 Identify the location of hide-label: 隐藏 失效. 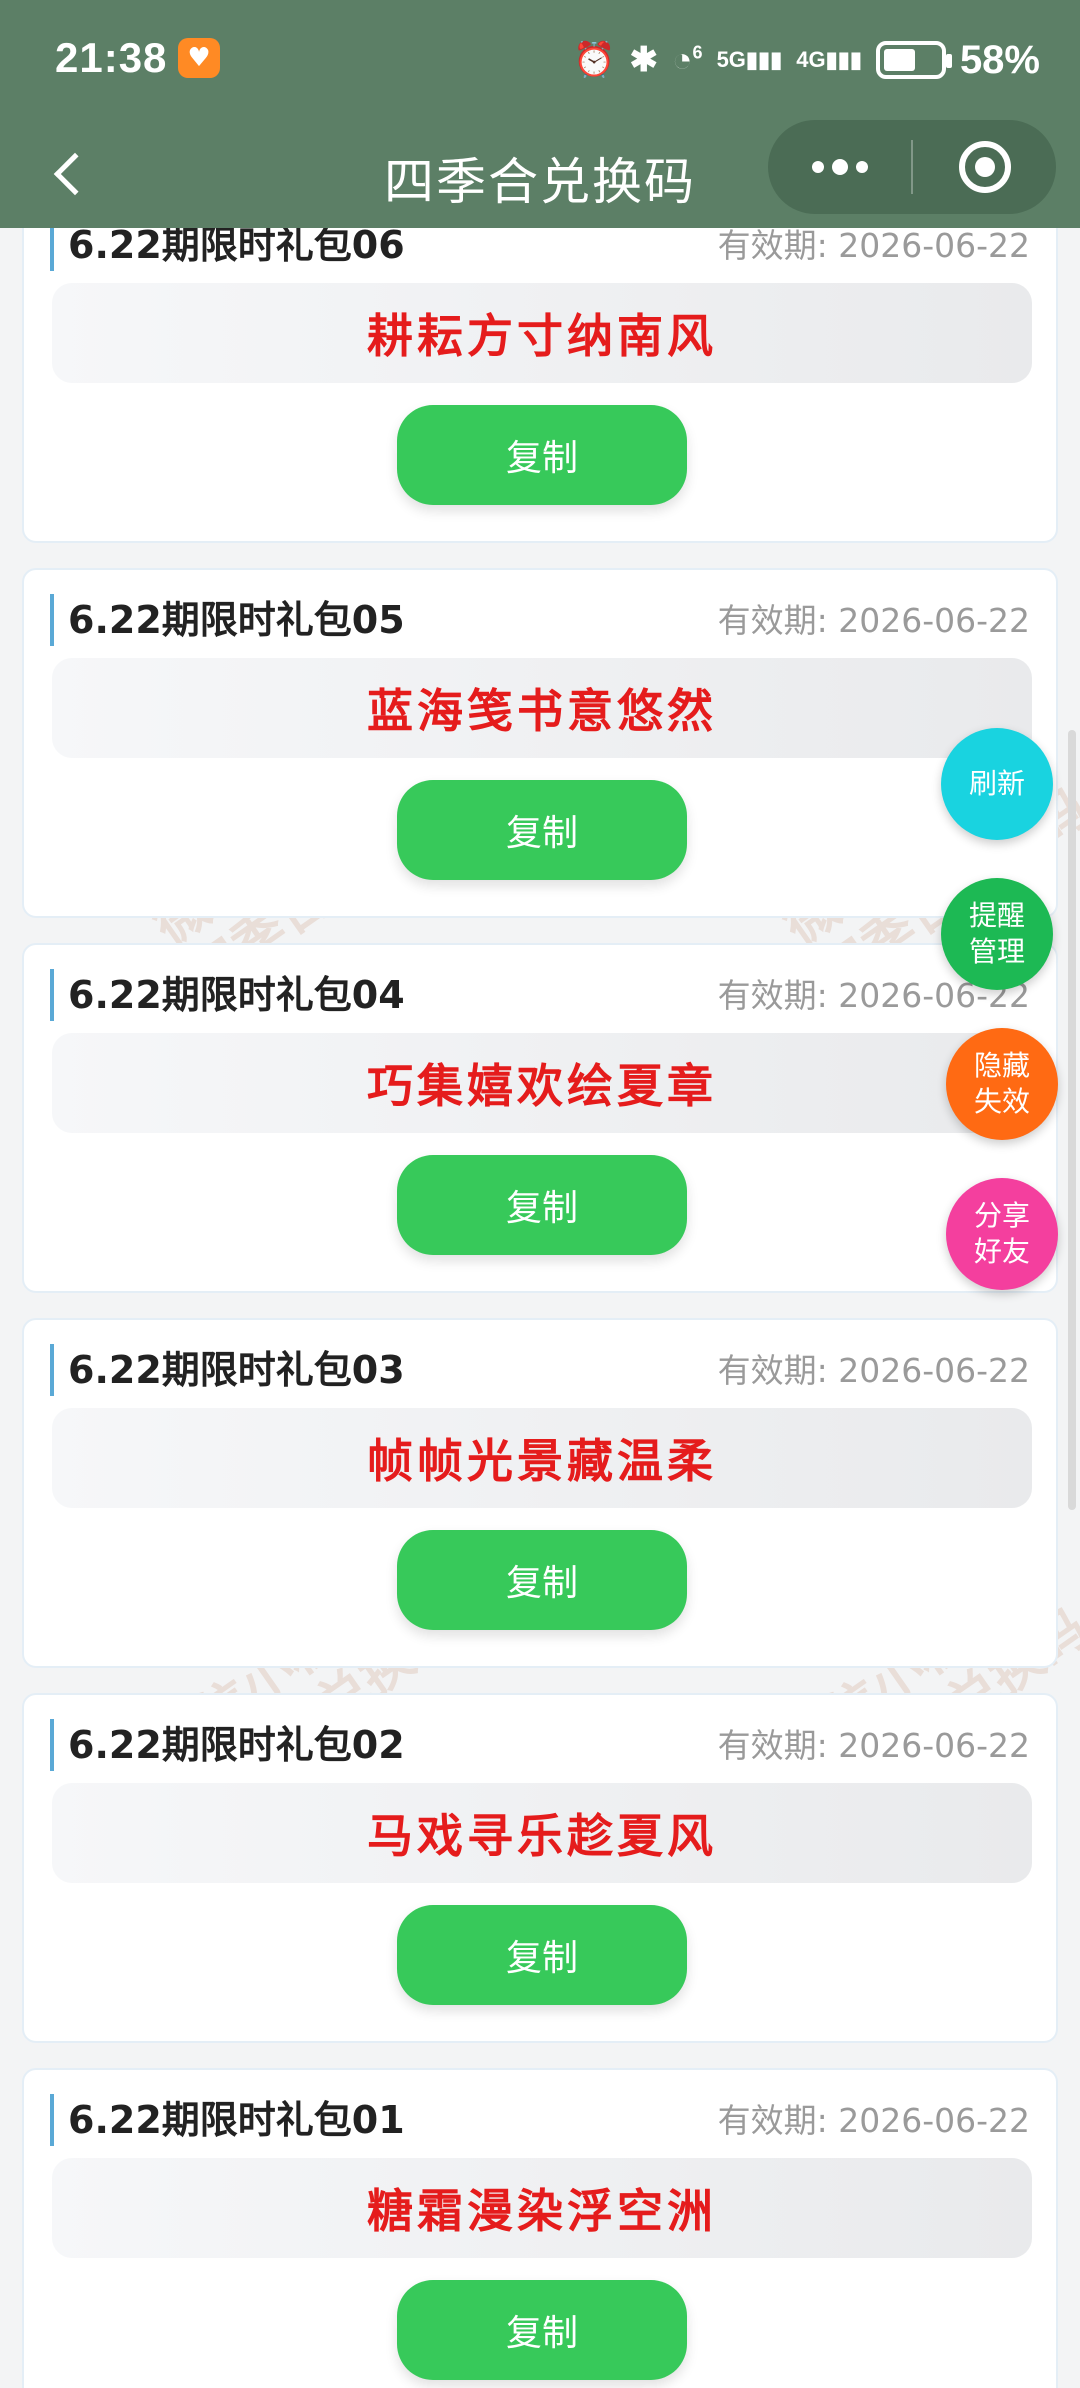
(1002, 1084).